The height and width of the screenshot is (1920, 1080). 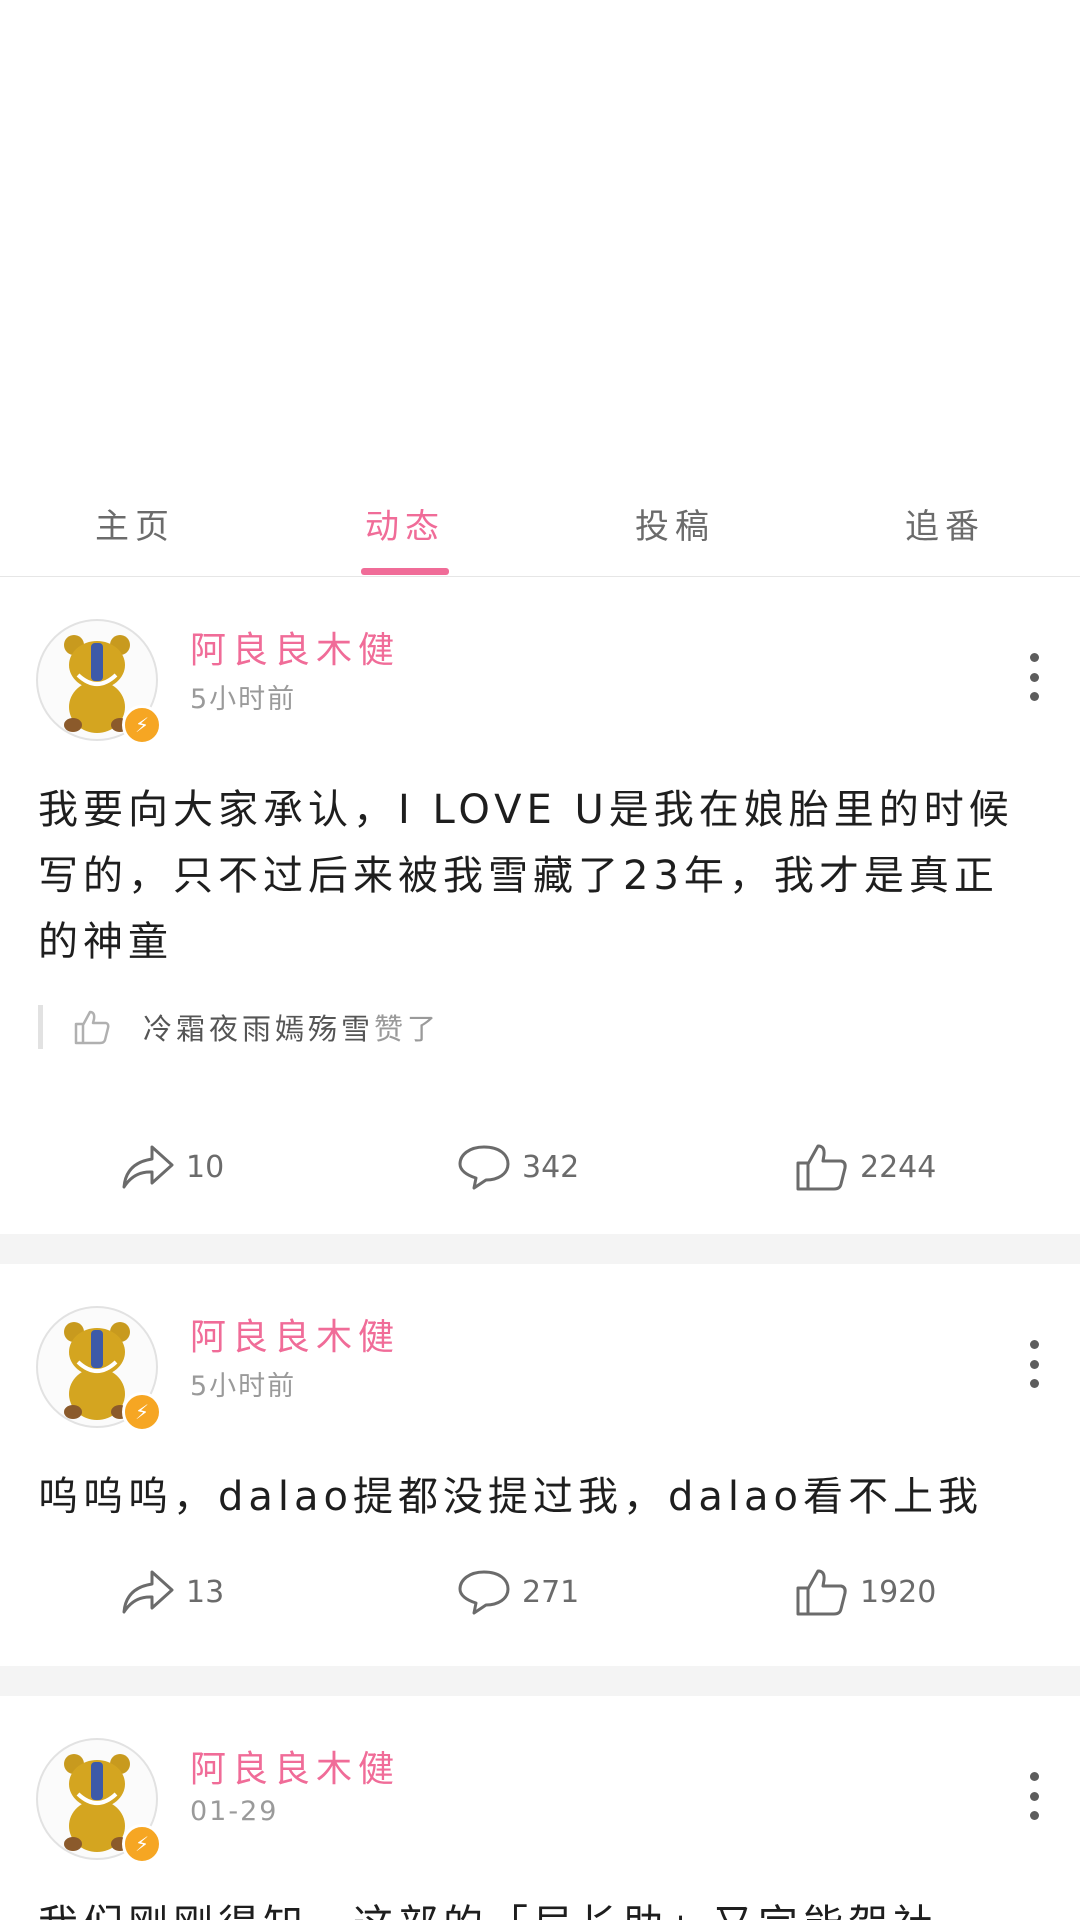 I want to click on active-tab-indicator, so click(x=405, y=571).